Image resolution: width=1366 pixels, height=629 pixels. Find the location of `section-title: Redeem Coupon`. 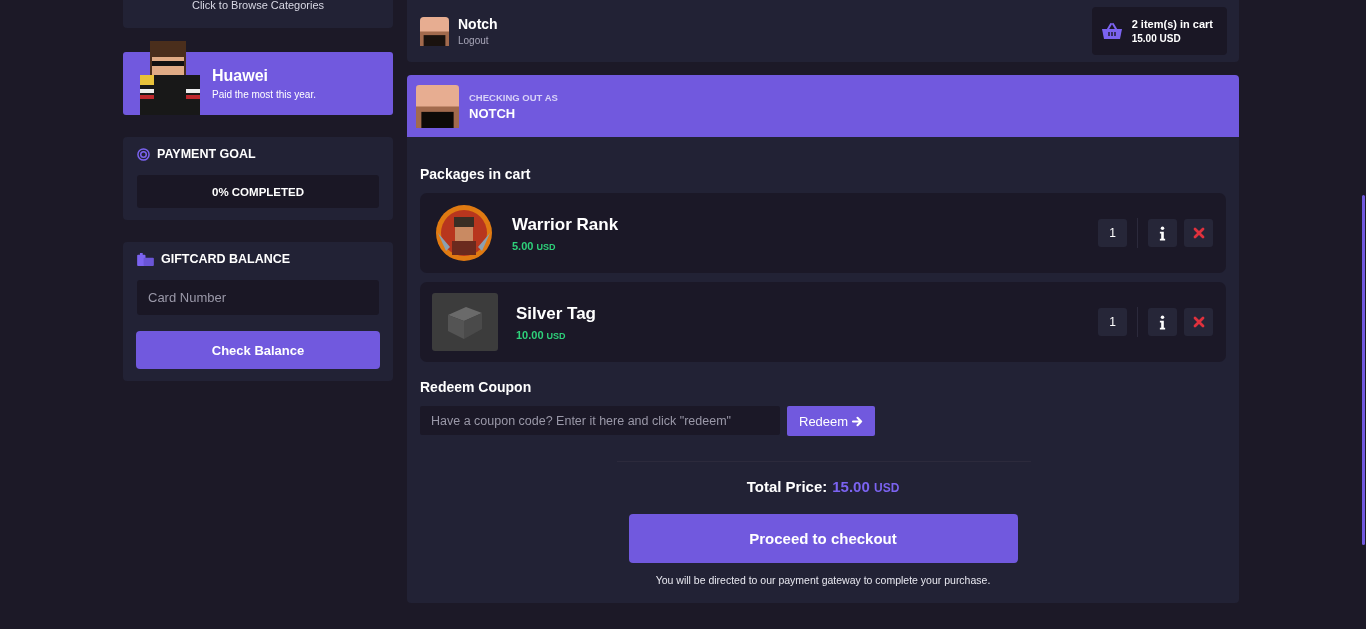

section-title: Redeem Coupon is located at coordinates (476, 387).